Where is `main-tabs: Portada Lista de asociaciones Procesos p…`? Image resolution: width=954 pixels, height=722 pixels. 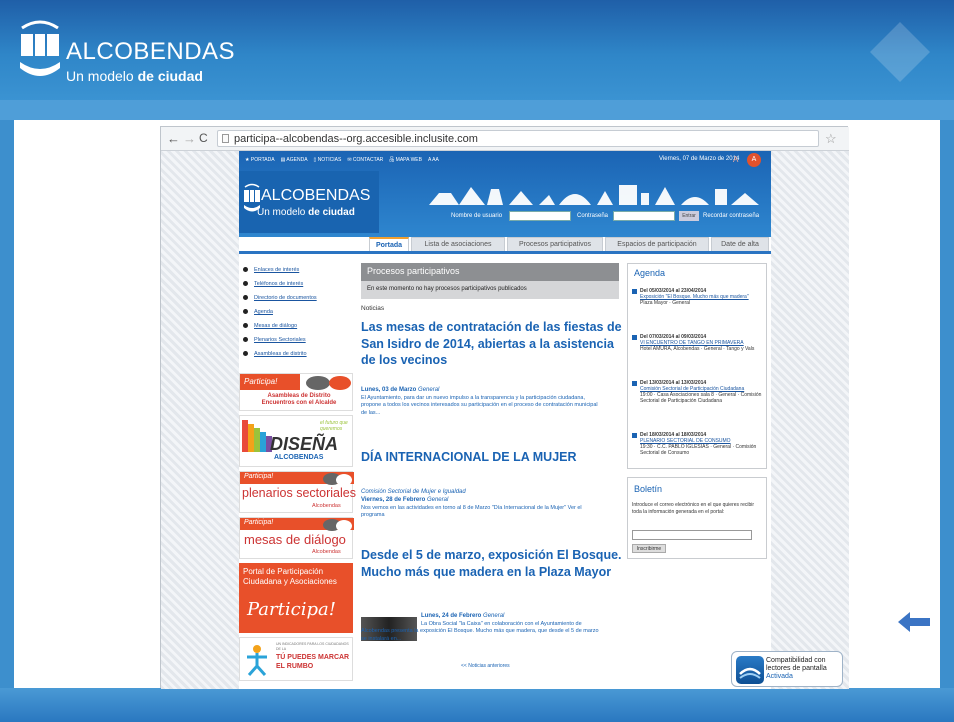
main-tabs: Portada Lista de asociaciones Procesos p… is located at coordinates (570, 244).